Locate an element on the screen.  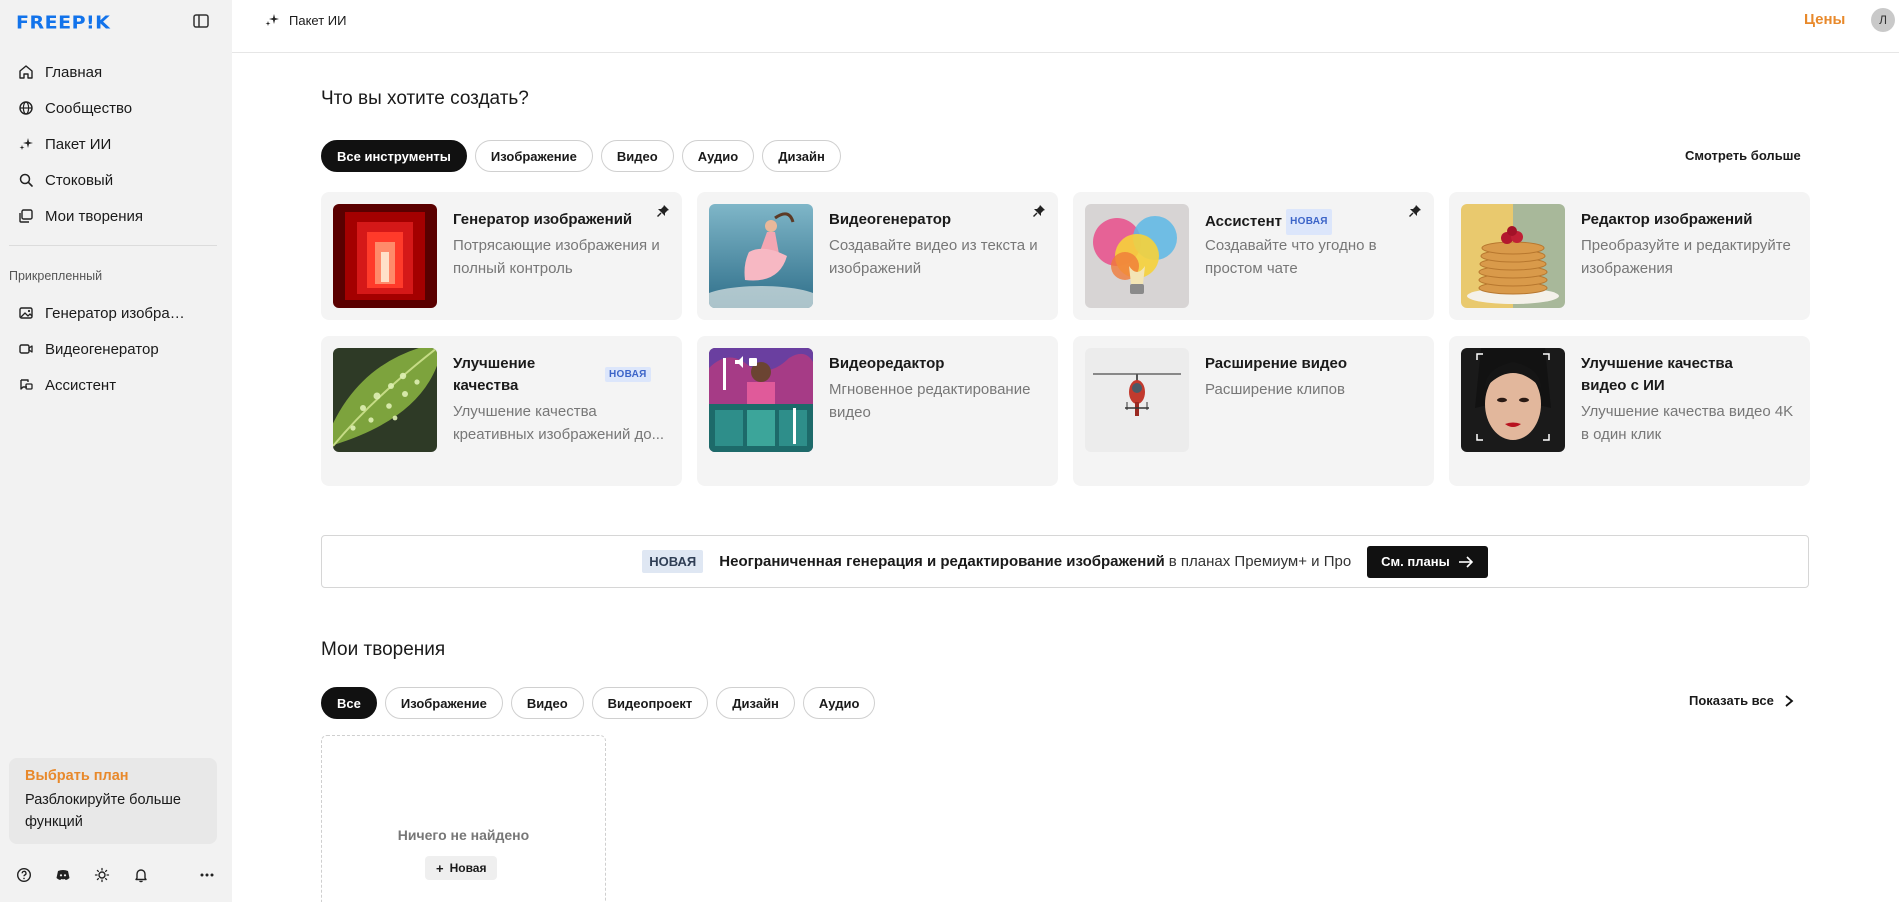
thumbnail-helicopter is located at coordinates (1137, 400).